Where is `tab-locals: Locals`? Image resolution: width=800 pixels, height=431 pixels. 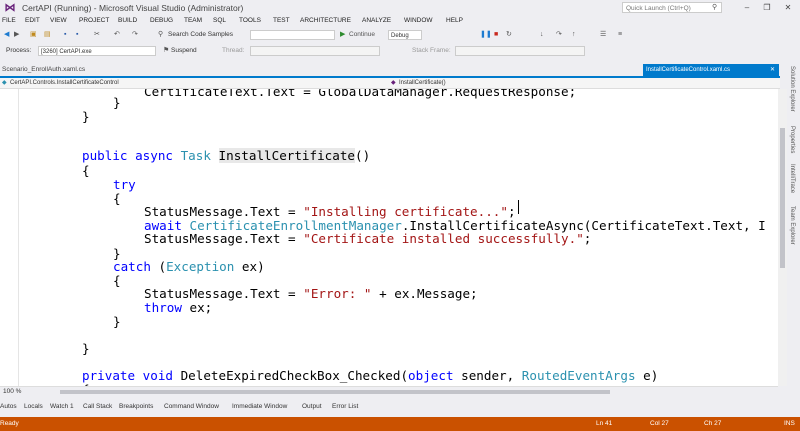 tab-locals: Locals is located at coordinates (33, 406).